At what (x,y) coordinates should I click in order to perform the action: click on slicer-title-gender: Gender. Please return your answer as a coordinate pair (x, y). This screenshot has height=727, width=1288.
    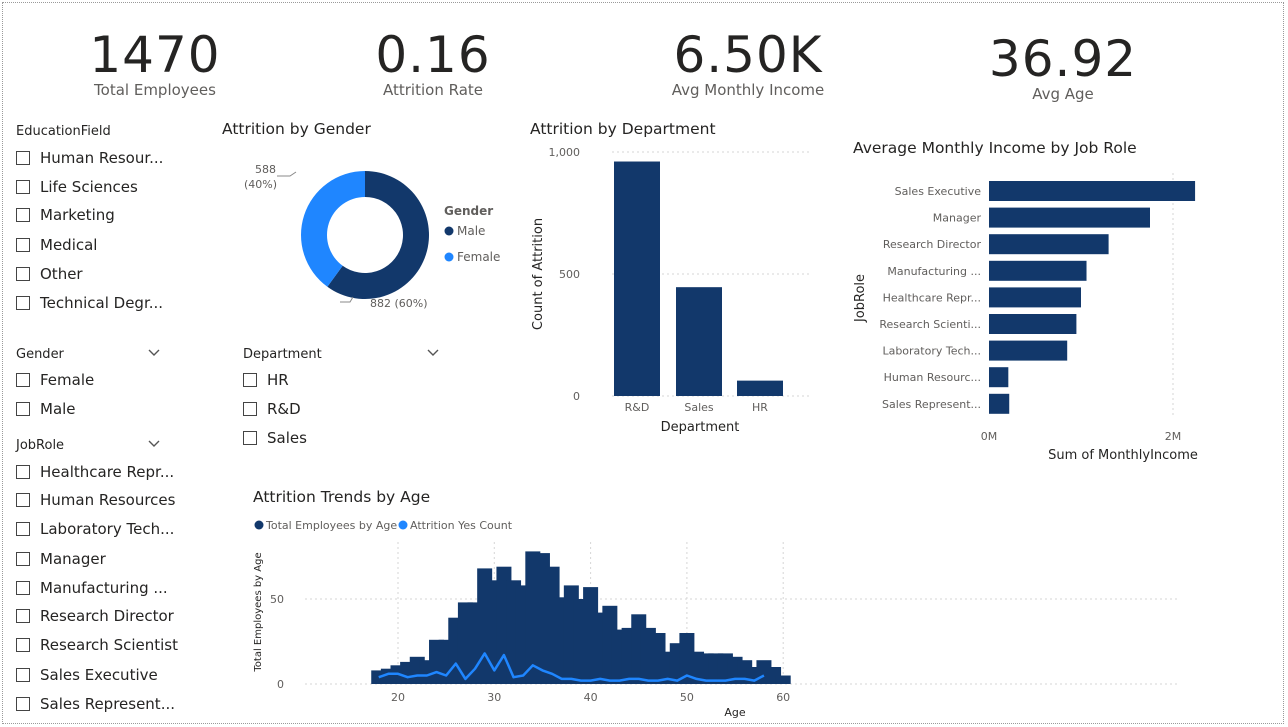
    Looking at the image, I should click on (40, 354).